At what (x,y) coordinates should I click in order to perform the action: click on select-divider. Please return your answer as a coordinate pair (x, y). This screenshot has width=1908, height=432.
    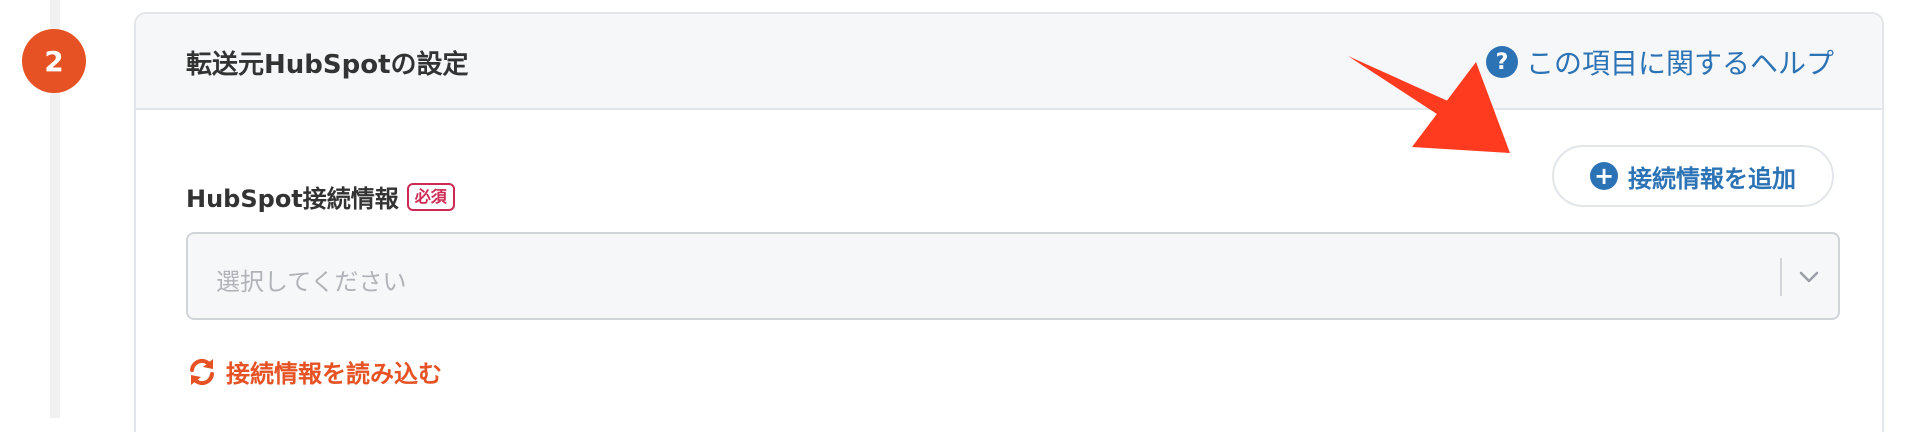
    Looking at the image, I should click on (1781, 277).